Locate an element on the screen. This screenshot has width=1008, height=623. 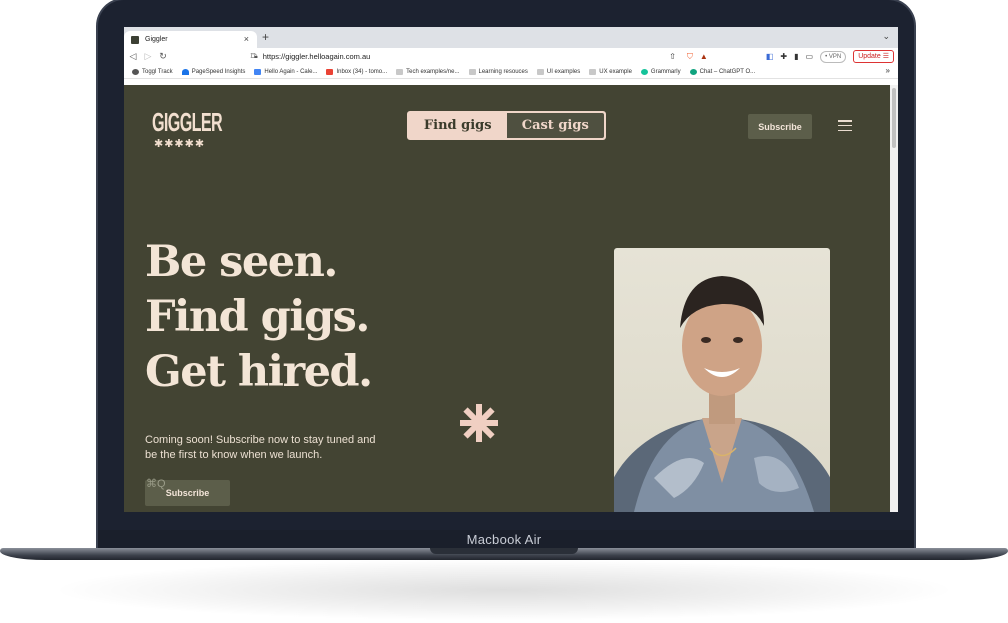
scrollbar-thumb is located at coordinates (894, 118).